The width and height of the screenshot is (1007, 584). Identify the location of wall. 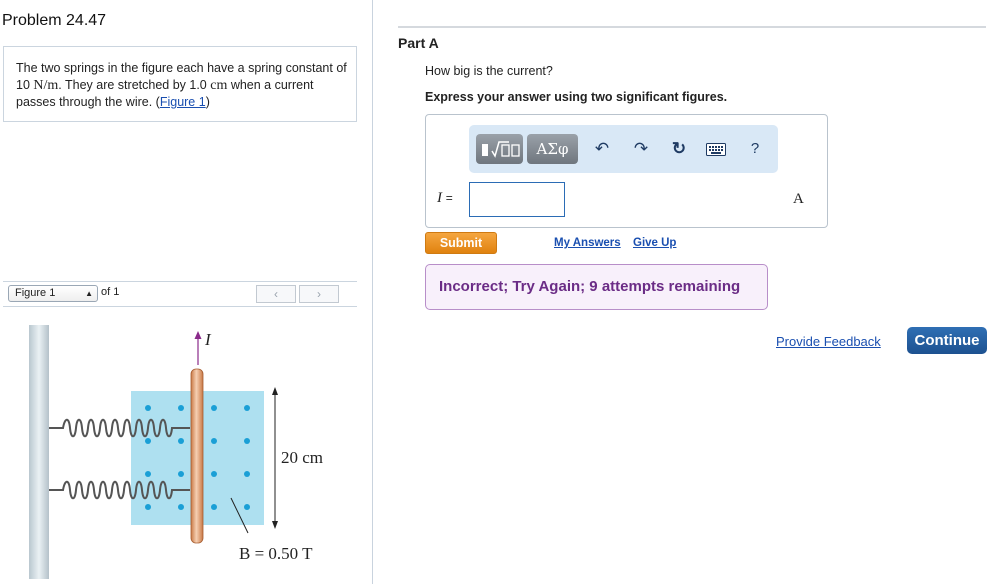
(39, 452).